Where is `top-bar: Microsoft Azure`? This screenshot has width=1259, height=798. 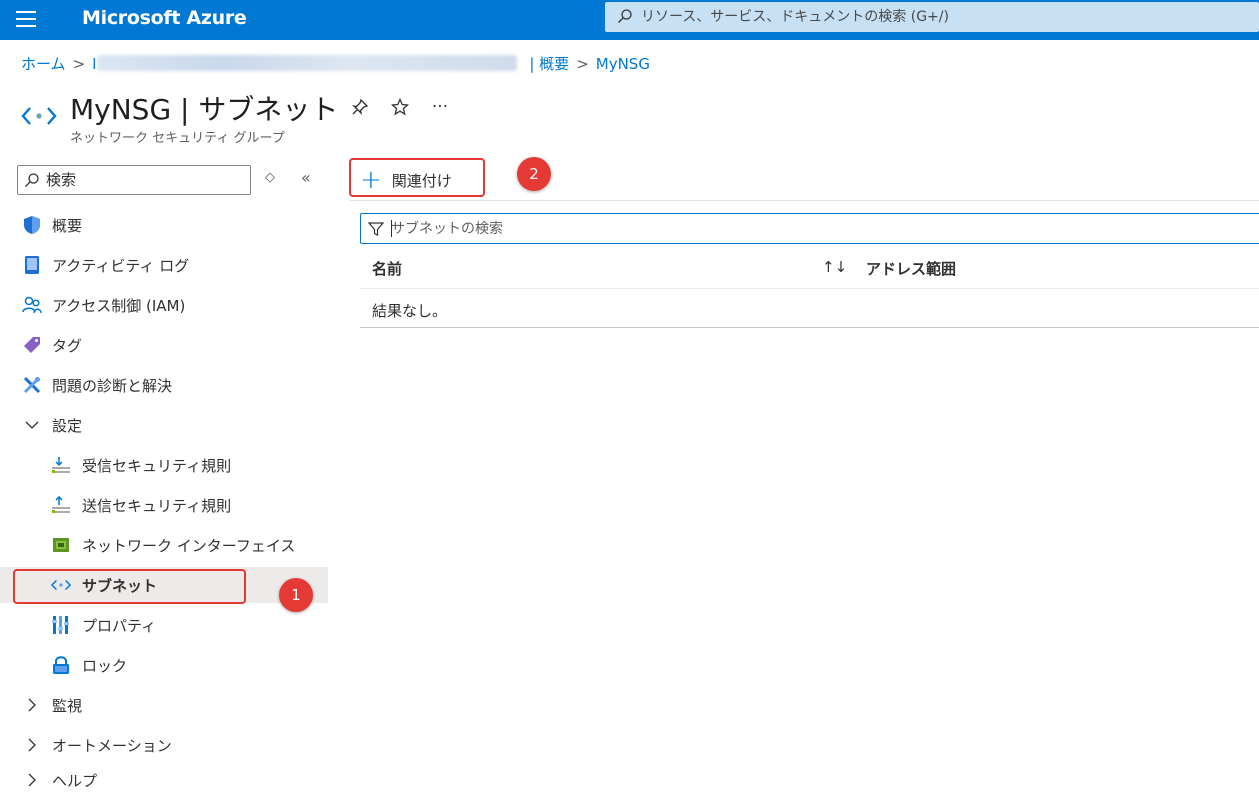 top-bar: Microsoft Azure is located at coordinates (629, 20).